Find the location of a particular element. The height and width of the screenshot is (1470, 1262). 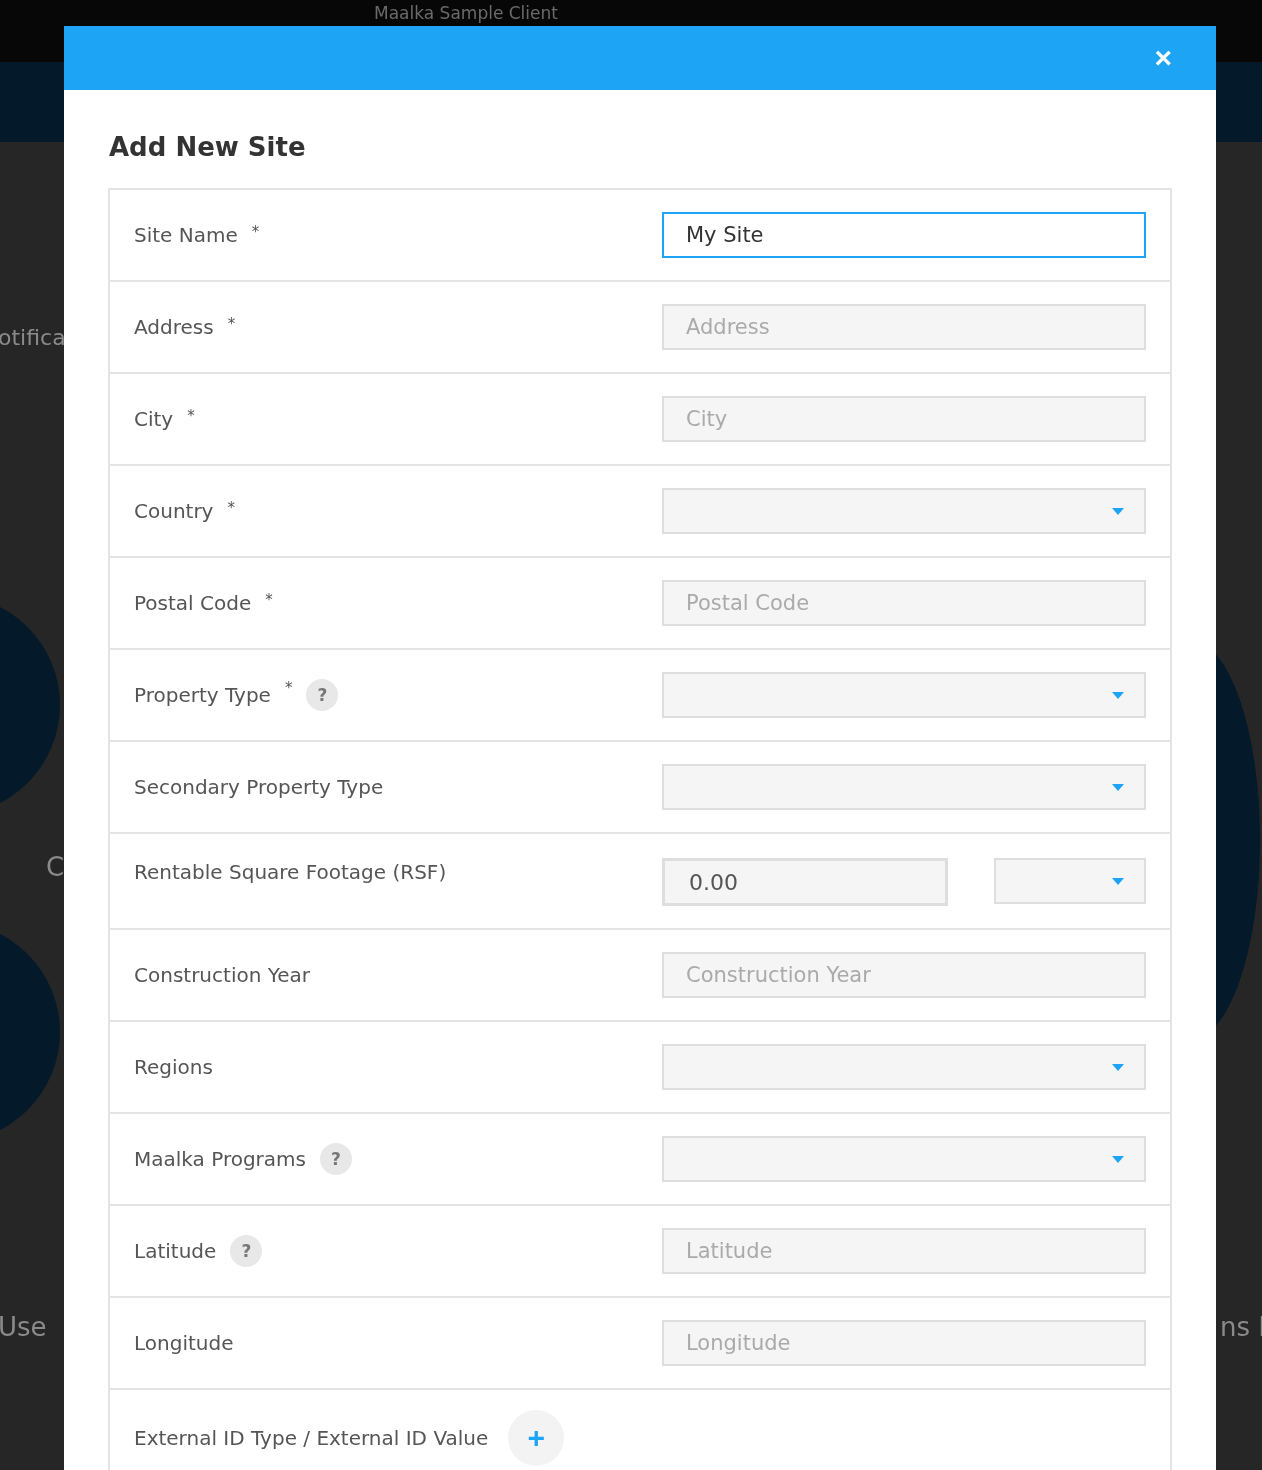

text-field: City is located at coordinates (904, 419).